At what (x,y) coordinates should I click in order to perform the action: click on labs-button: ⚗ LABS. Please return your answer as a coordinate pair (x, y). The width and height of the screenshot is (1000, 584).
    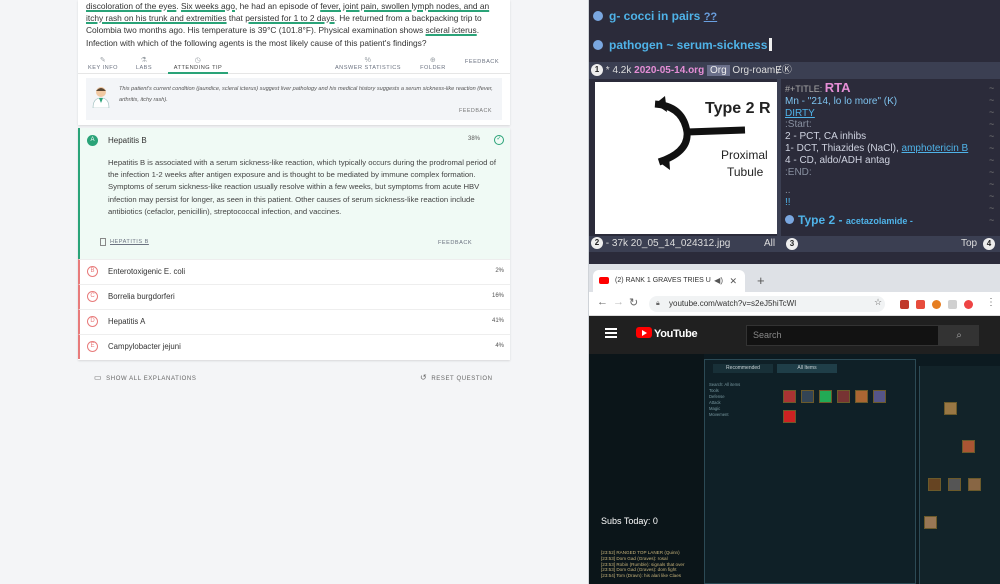
    Looking at the image, I should click on (144, 63).